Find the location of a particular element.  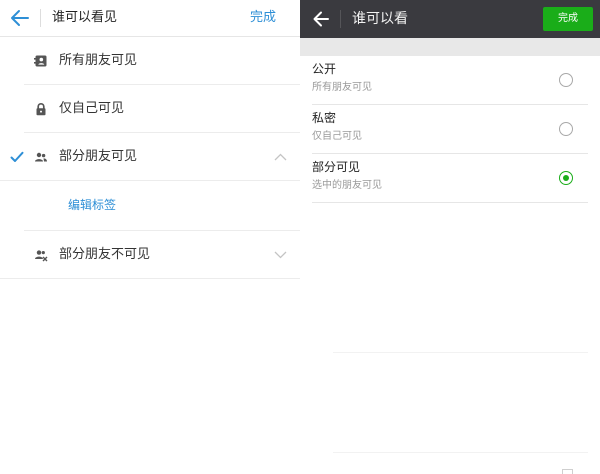

page-title: 谁可以看见 is located at coordinates (85, 17).